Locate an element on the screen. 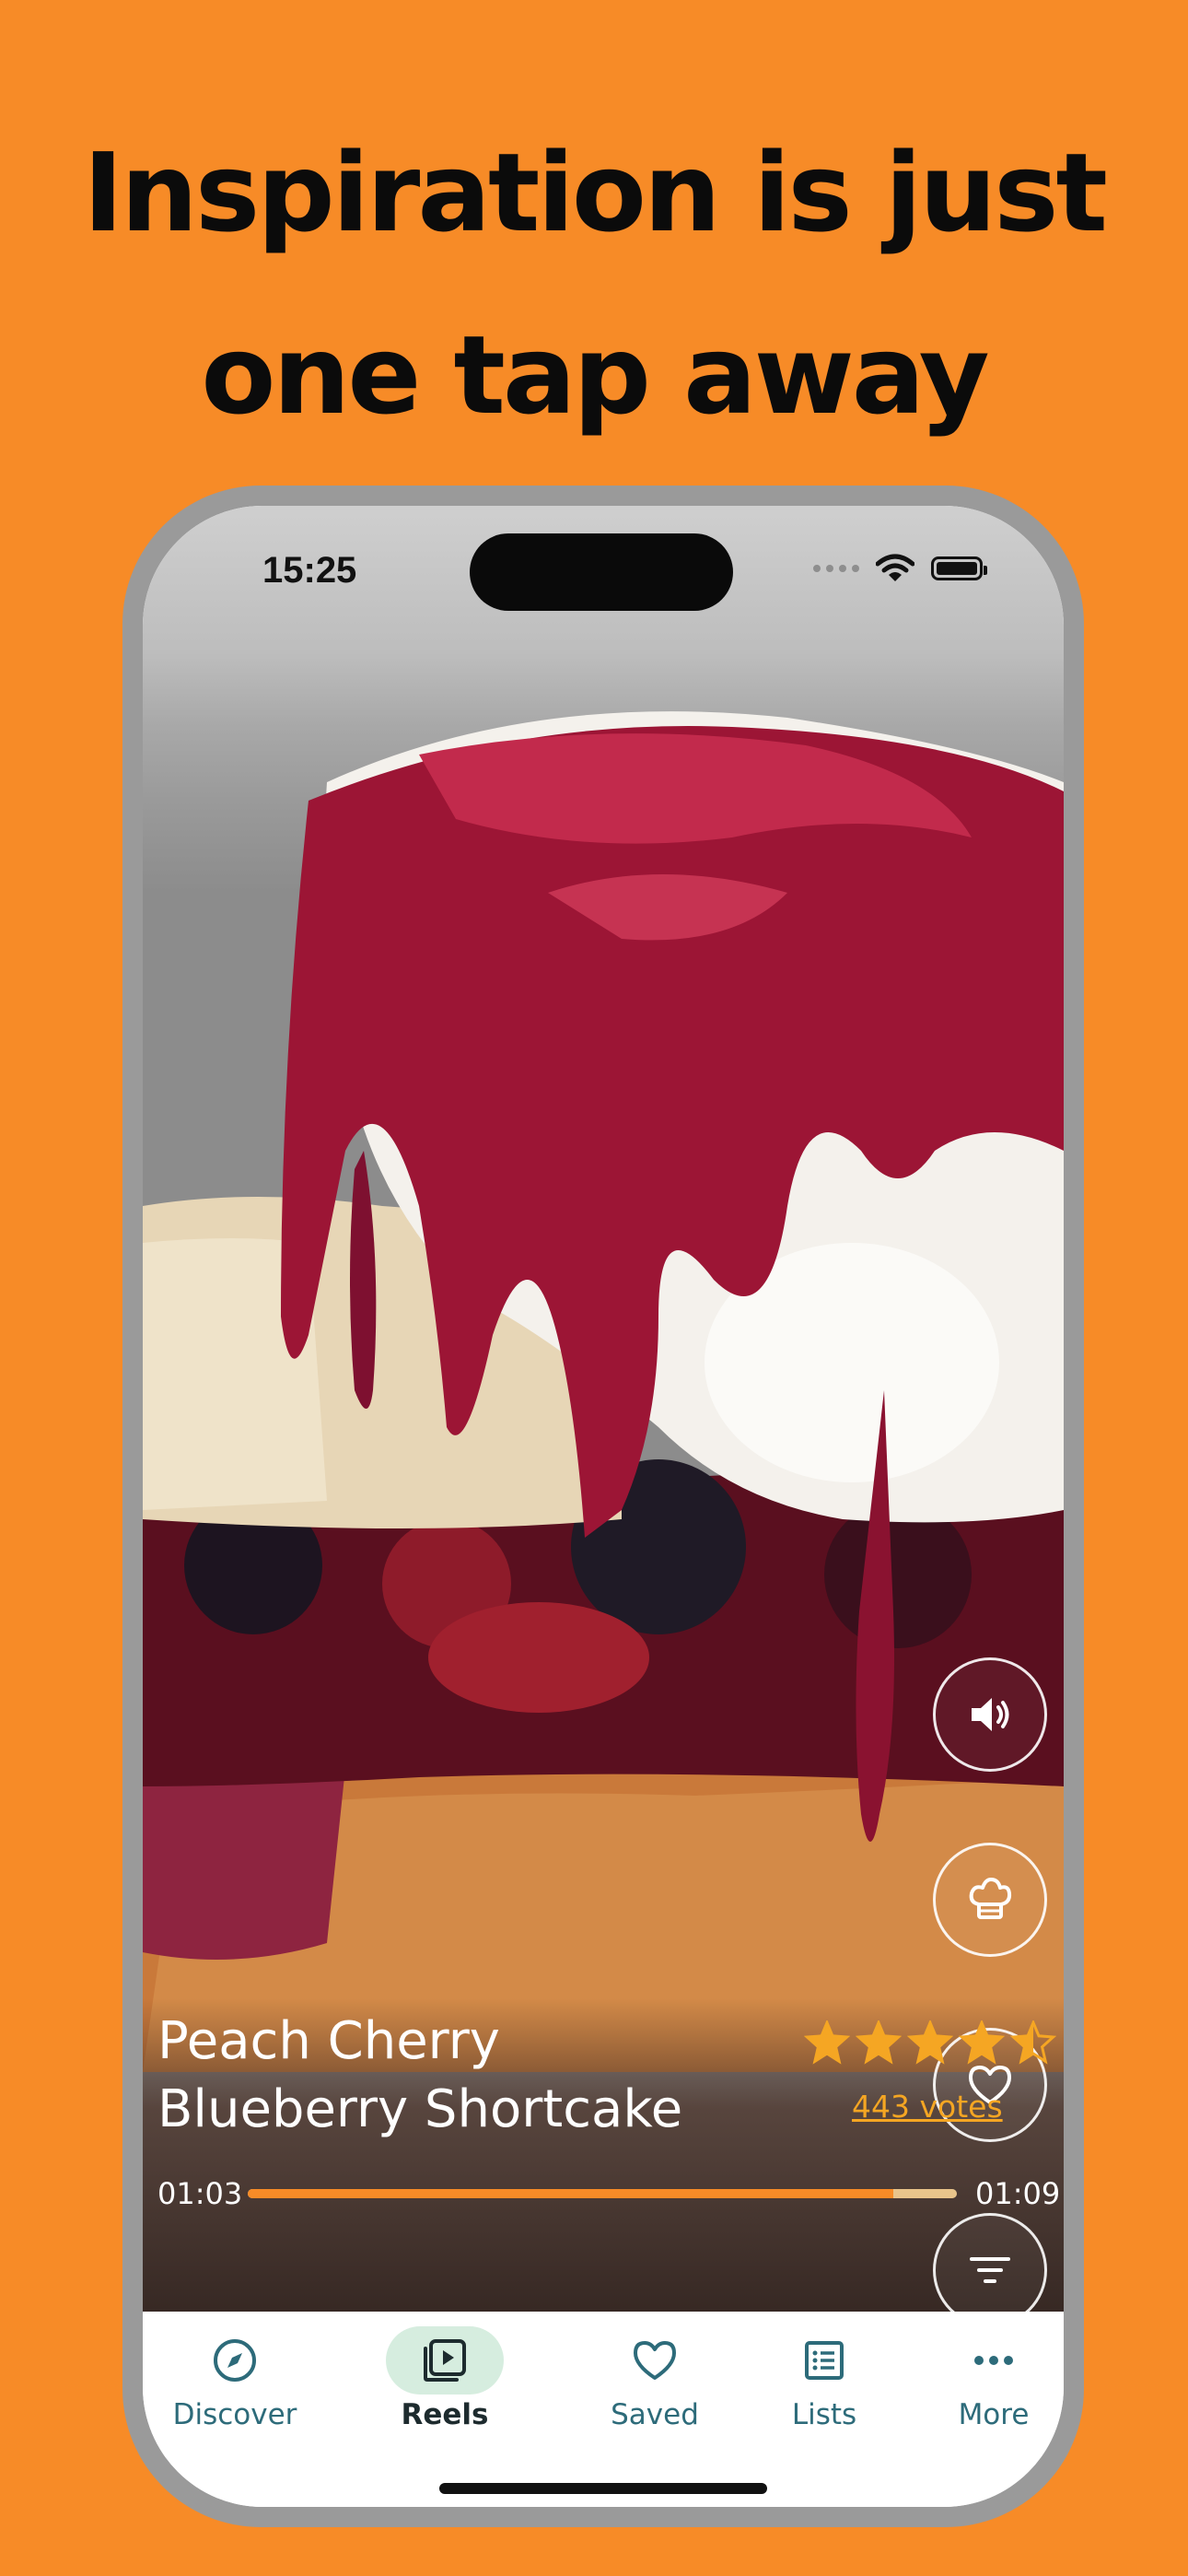 Image resolution: width=1188 pixels, height=2576 pixels. tab-lists: Lists is located at coordinates (824, 2377).